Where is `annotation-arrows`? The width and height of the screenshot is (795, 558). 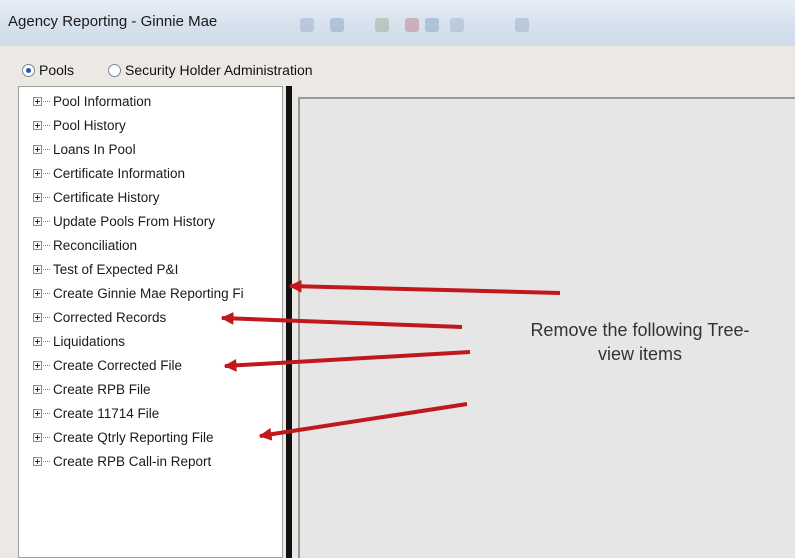
annotation-arrows is located at coordinates (390, 360).